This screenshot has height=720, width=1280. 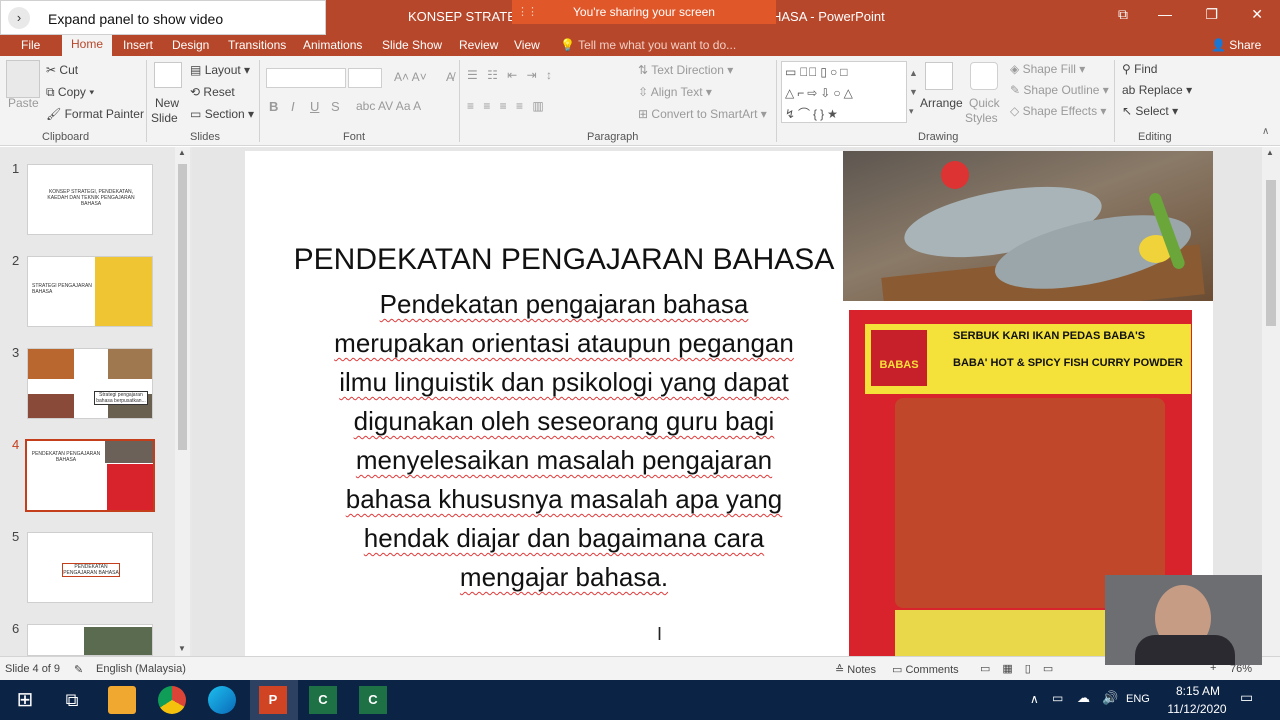 What do you see at coordinates (1058, 111) in the screenshot?
I see `shape-effects-button: ◇ Shape Effects ▾` at bounding box center [1058, 111].